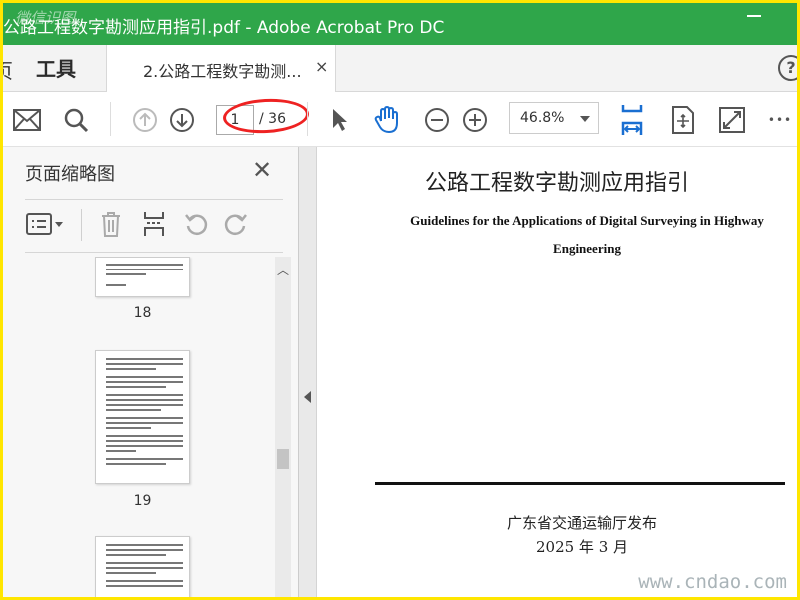  What do you see at coordinates (308, 372) in the screenshot?
I see `panel-collapse-handle` at bounding box center [308, 372].